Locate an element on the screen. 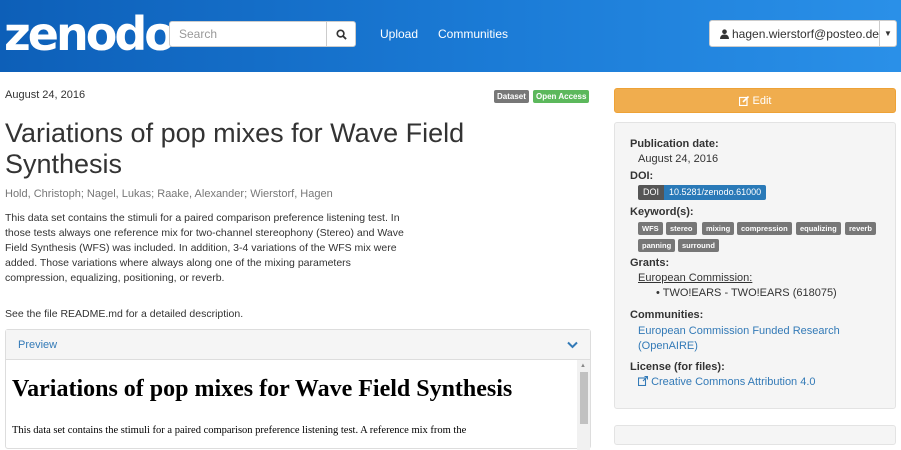 The height and width of the screenshot is (450, 901). grant-funder: European Commission: is located at coordinates (695, 278).